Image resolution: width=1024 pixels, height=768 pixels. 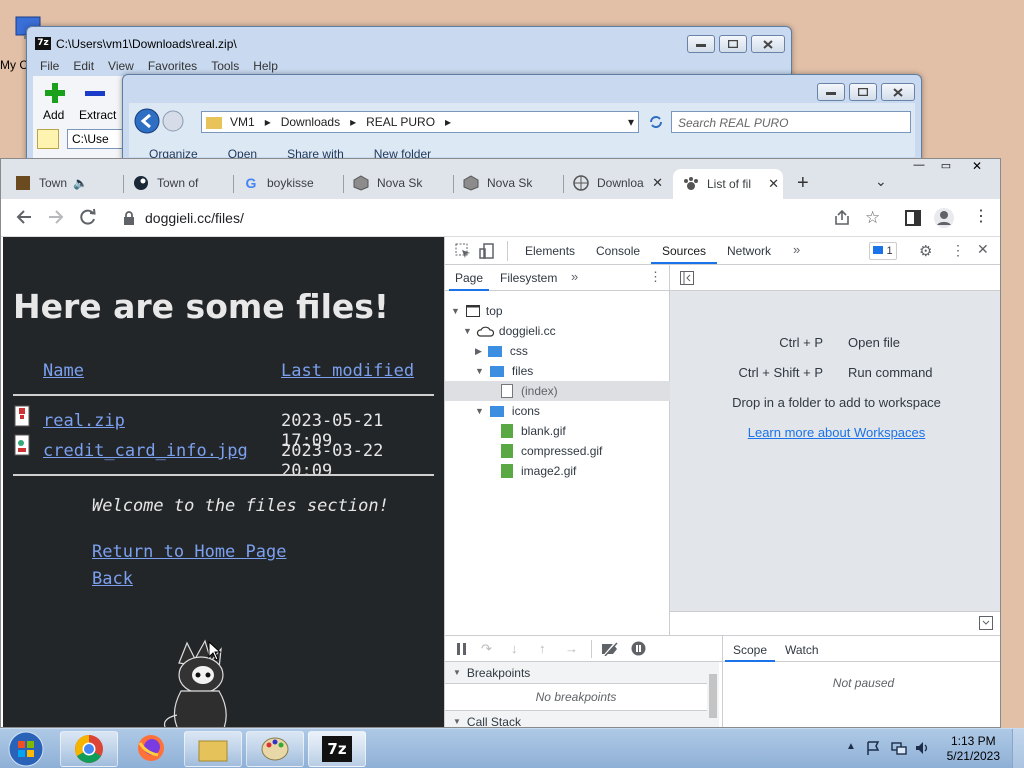 What do you see at coordinates (89, 749) in the screenshot?
I see `taskbar-chrome-button` at bounding box center [89, 749].